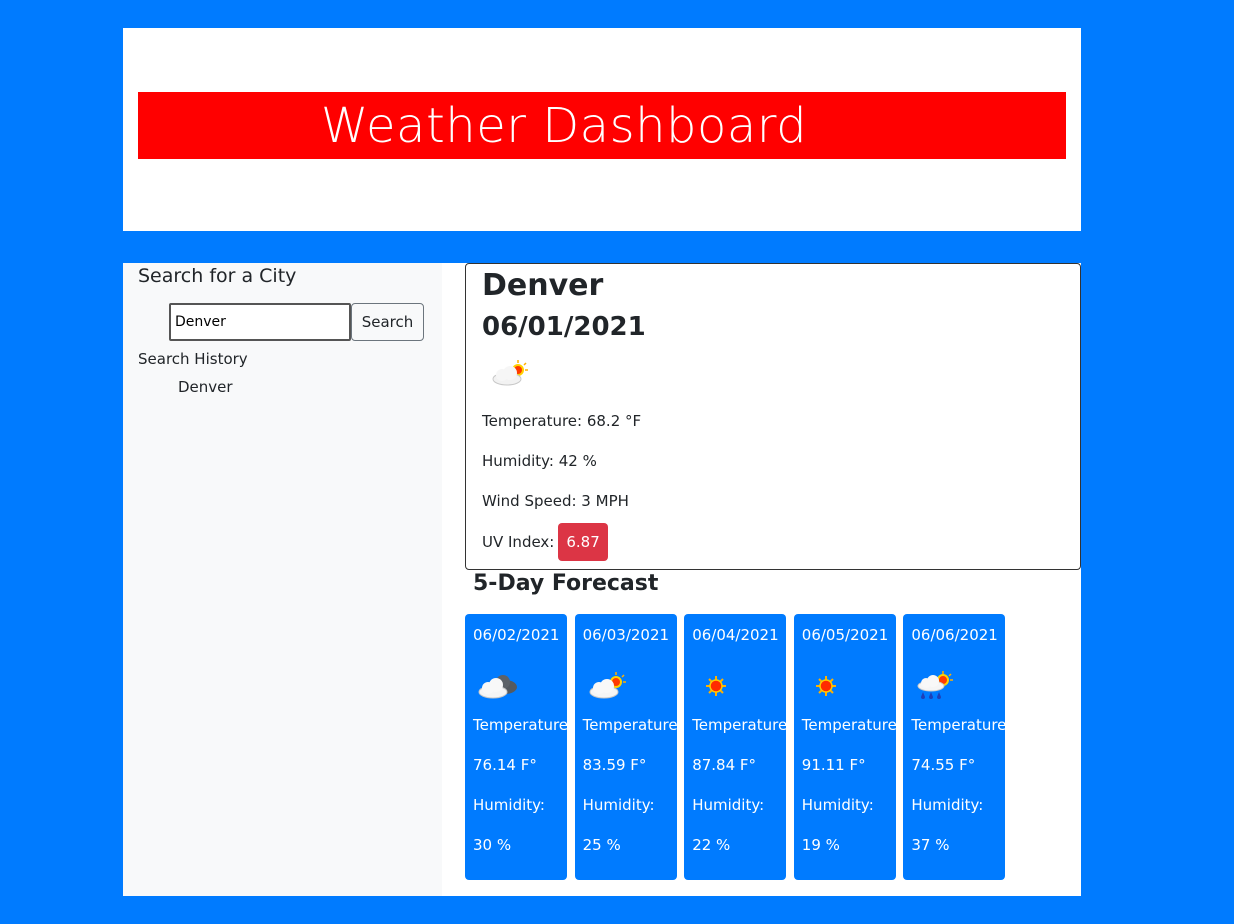 This screenshot has width=1234, height=924. I want to click on cloudy-icon, so click(497, 687).